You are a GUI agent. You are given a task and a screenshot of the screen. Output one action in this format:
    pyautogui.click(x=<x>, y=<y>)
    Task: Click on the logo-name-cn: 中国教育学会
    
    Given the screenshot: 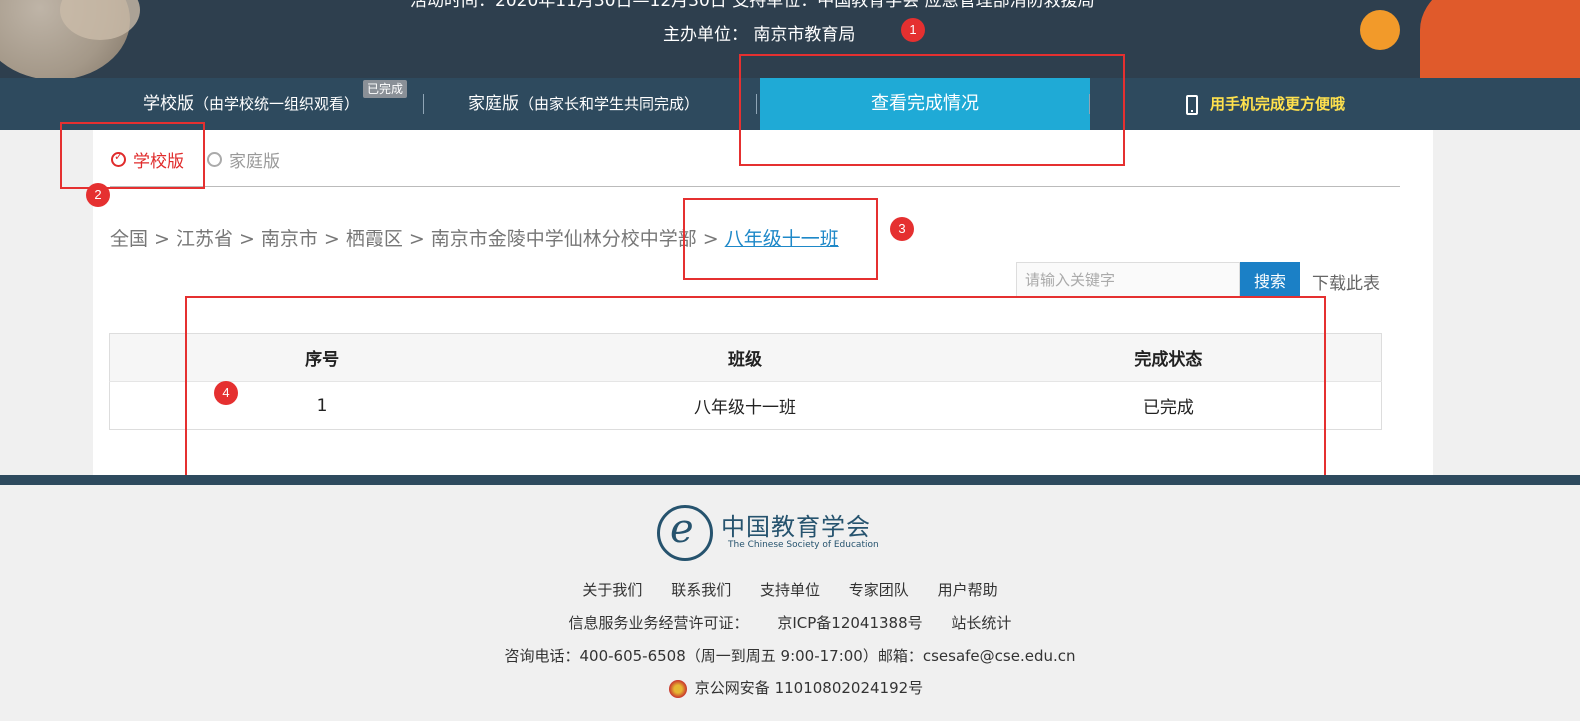 What is the action you would take?
    pyautogui.click(x=796, y=527)
    